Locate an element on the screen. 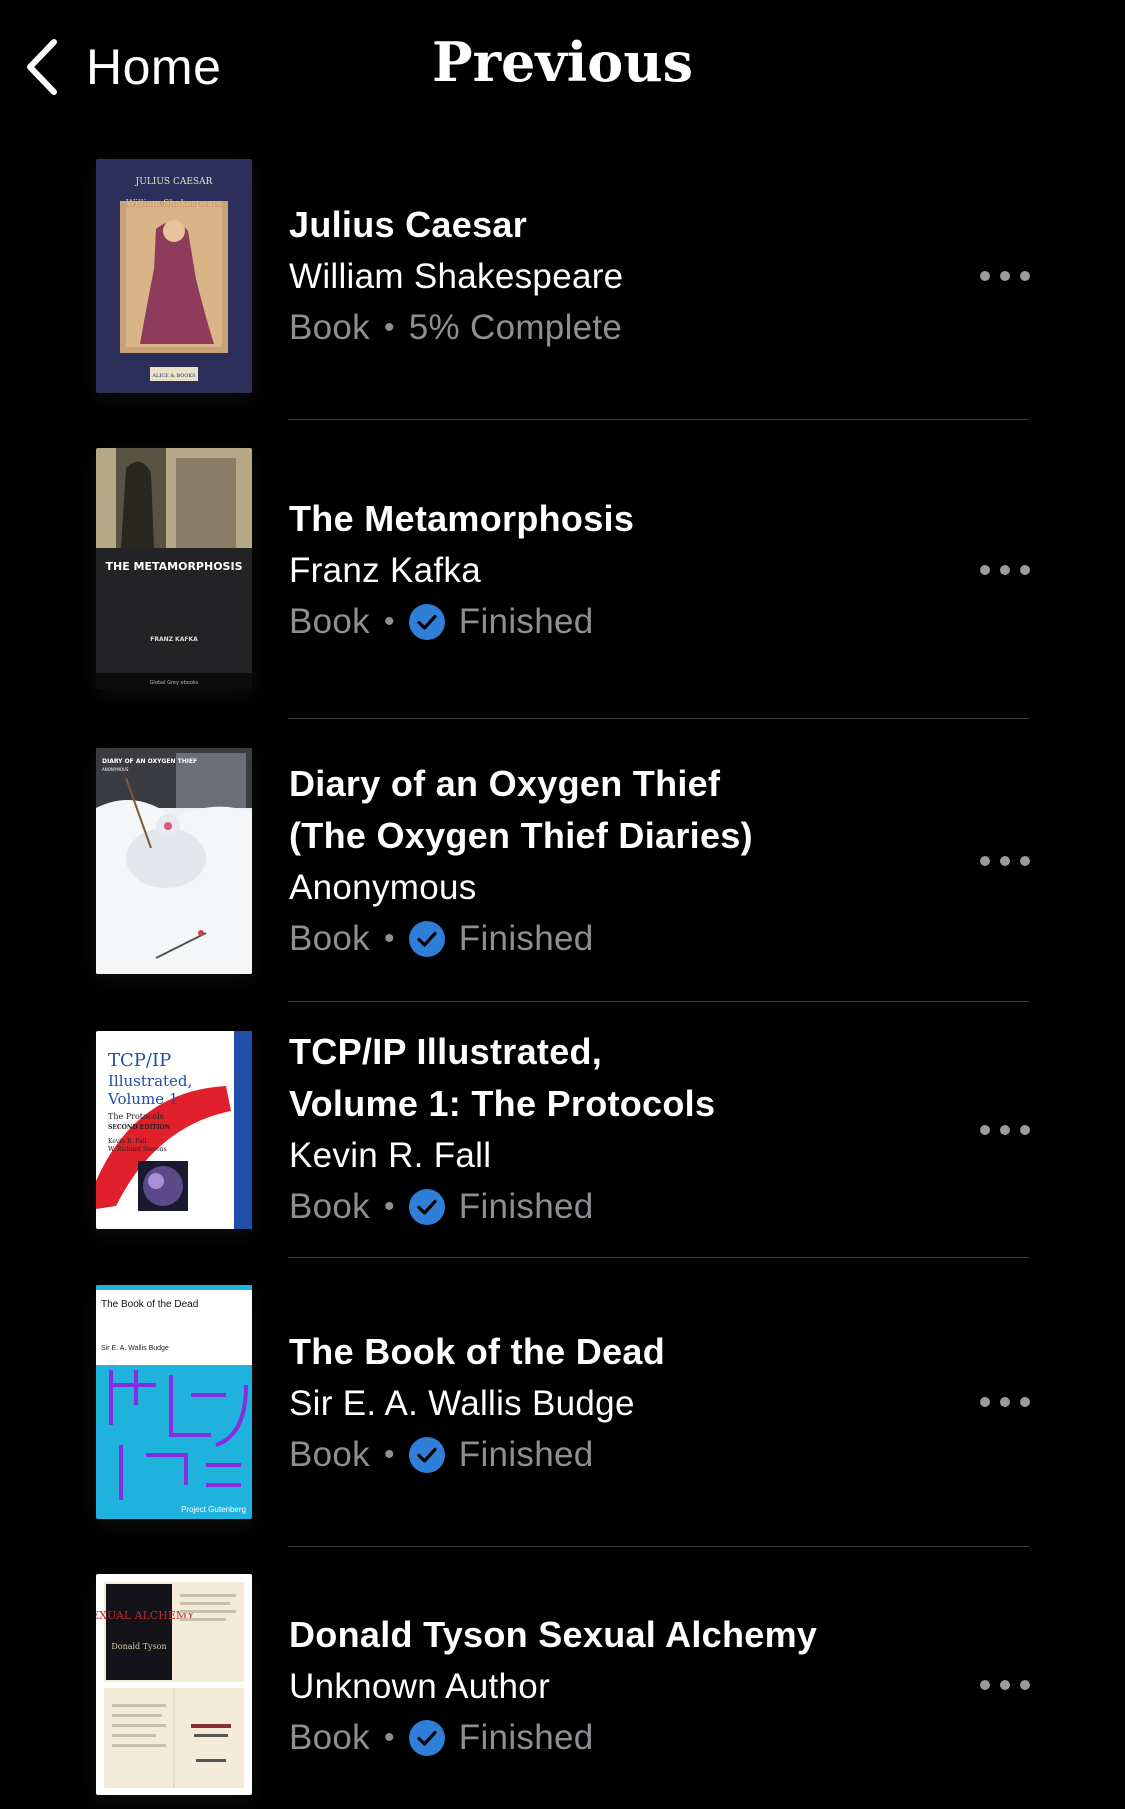  cover-publisher-text: ALICE & BOOKS is located at coordinates (173, 376).